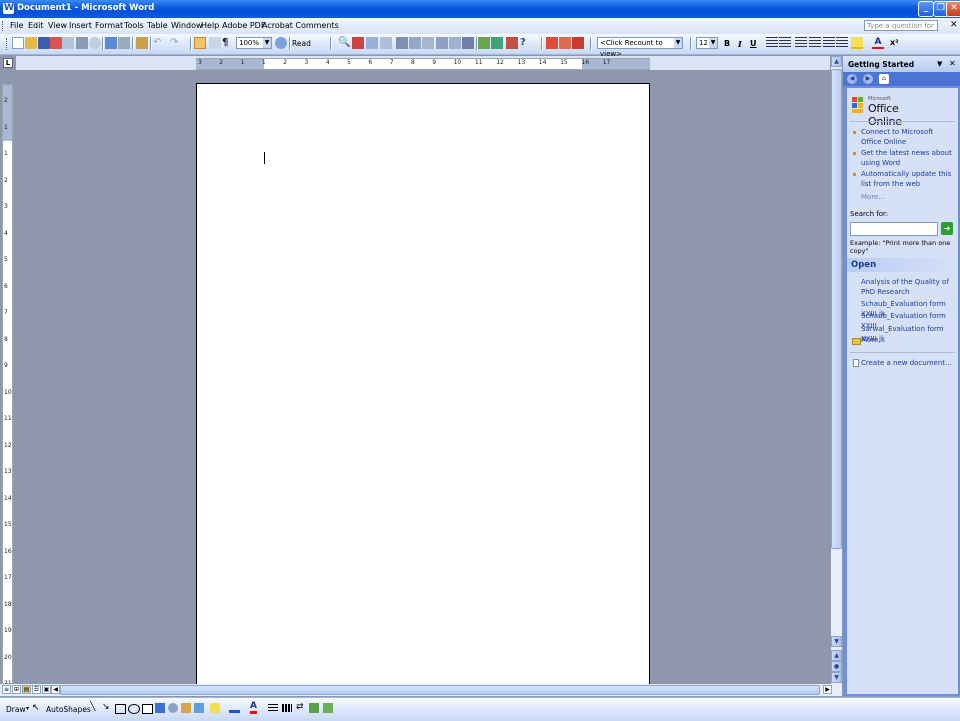  Describe the element at coordinates (468, 43) in the screenshot. I see `reviewing-pane-icon` at that location.